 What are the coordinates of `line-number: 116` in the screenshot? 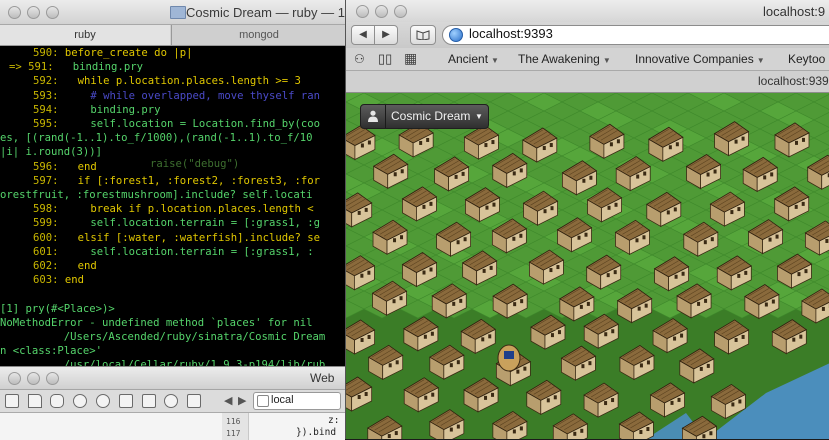 It's located at (233, 421).